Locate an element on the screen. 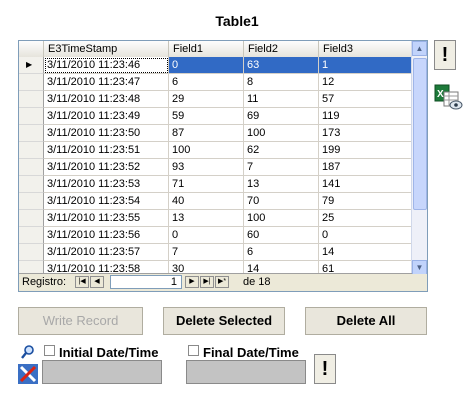  table-cell: 199 is located at coordinates (365, 150).